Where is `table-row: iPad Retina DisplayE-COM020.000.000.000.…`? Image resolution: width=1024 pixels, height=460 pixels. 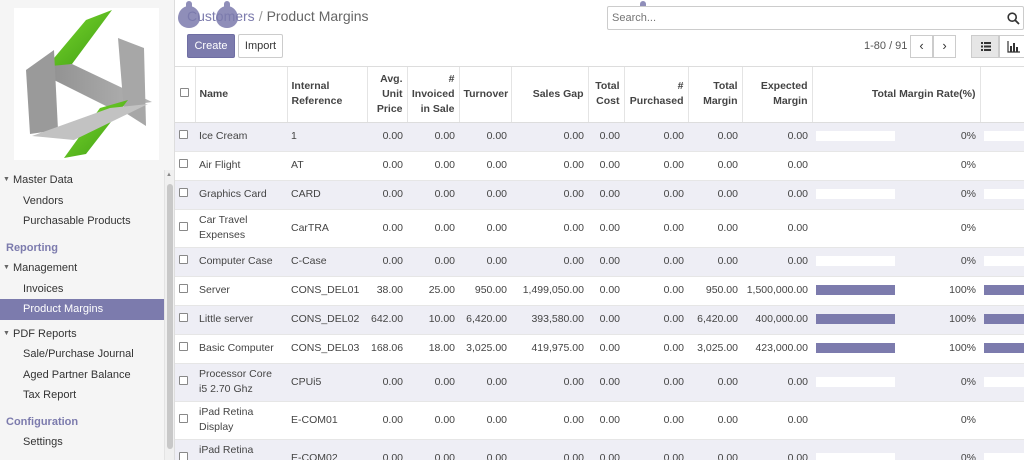
table-row: iPad Retina DisplayE-COM020.000.000.000.… is located at coordinates (599, 449).